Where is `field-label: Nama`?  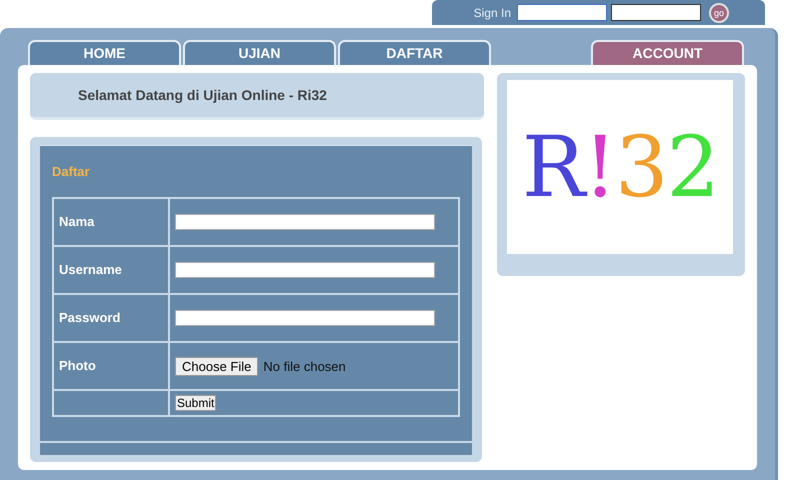 field-label: Nama is located at coordinates (76, 221).